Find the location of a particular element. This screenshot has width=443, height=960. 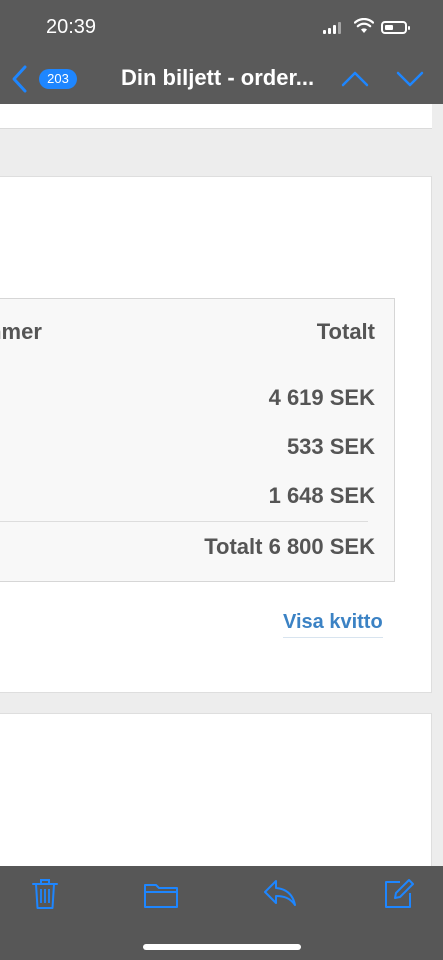

back-chevron-icon is located at coordinates (20, 79).